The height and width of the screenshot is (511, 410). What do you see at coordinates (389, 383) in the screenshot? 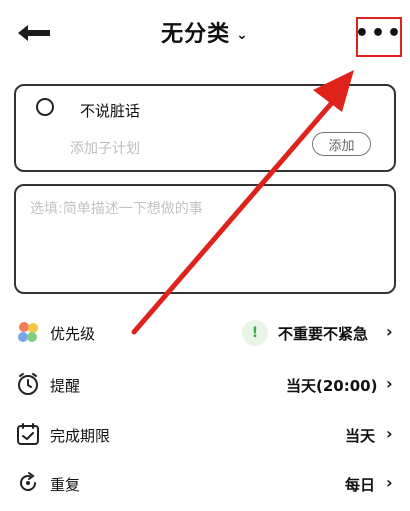
I see `reminder-chevron-icon: ›` at bounding box center [389, 383].